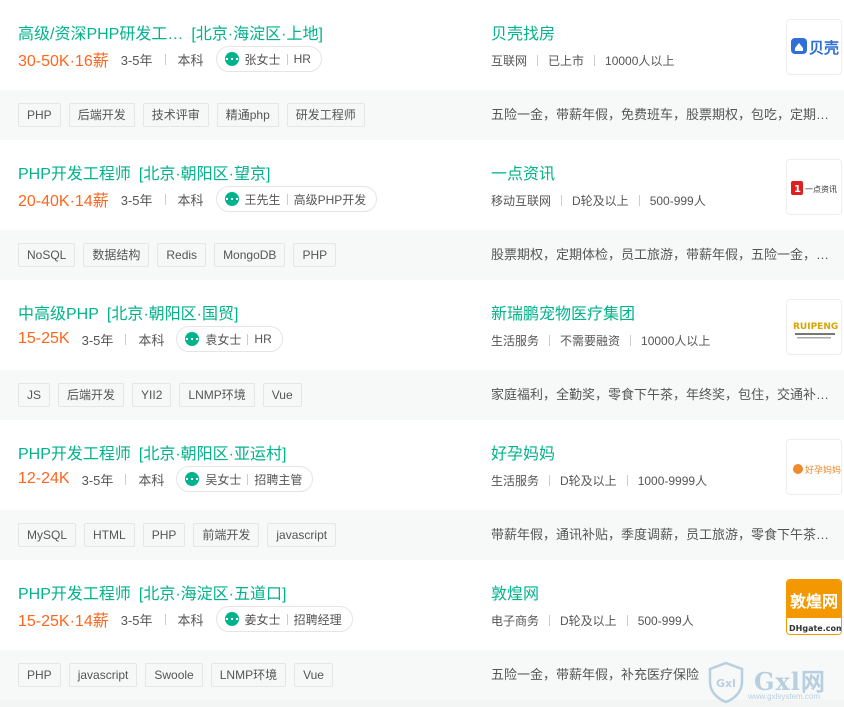 The width and height of the screenshot is (844, 707). What do you see at coordinates (515, 592) in the screenshot?
I see `company-name: 敦煌网` at bounding box center [515, 592].